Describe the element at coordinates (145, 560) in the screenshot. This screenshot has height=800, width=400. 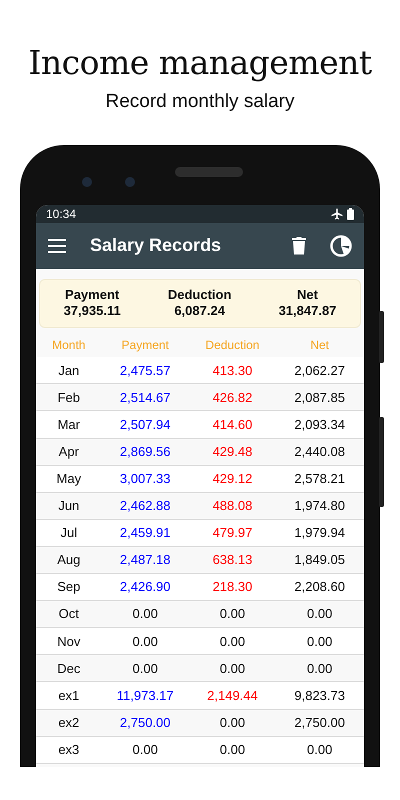
I see `payment-cell: 2,487.18` at that location.